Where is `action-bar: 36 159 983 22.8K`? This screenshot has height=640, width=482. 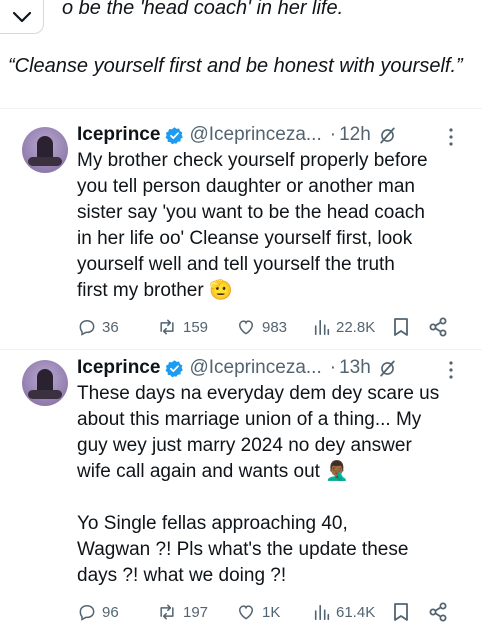 action-bar: 36 159 983 22.8K is located at coordinates (267, 327).